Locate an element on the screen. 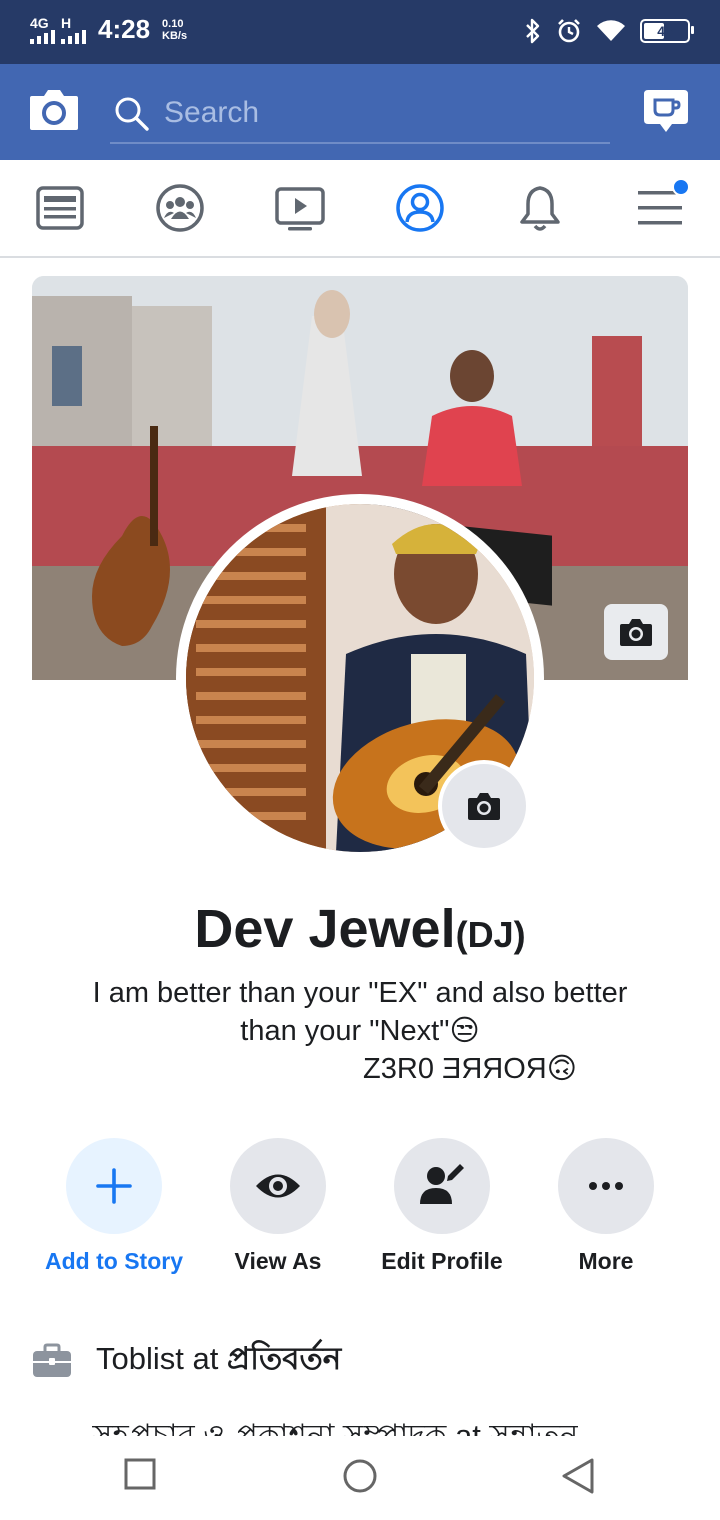  edit-profile-picture-button is located at coordinates (484, 806).